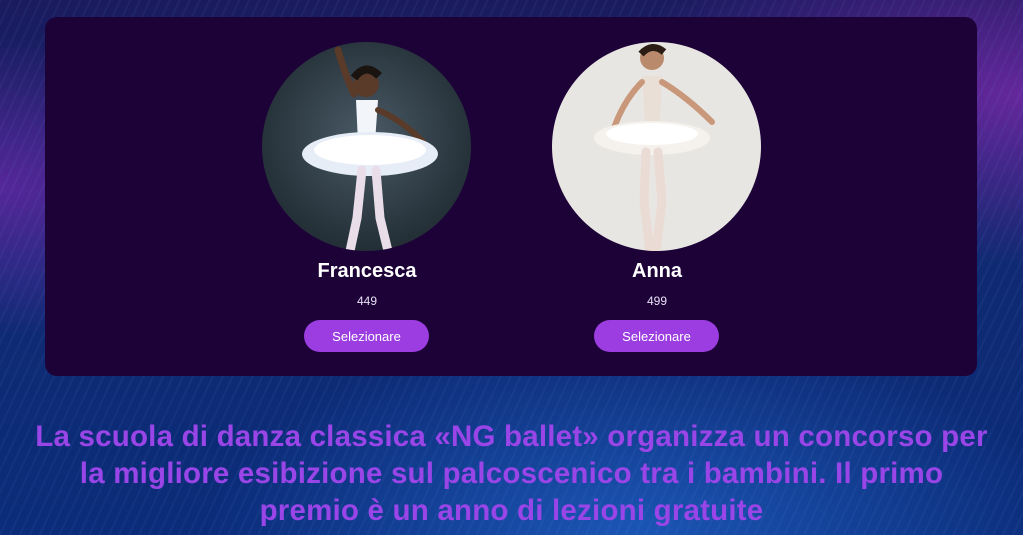 The width and height of the screenshot is (1023, 535). I want to click on select-button-francesca: Selezionare, so click(366, 336).